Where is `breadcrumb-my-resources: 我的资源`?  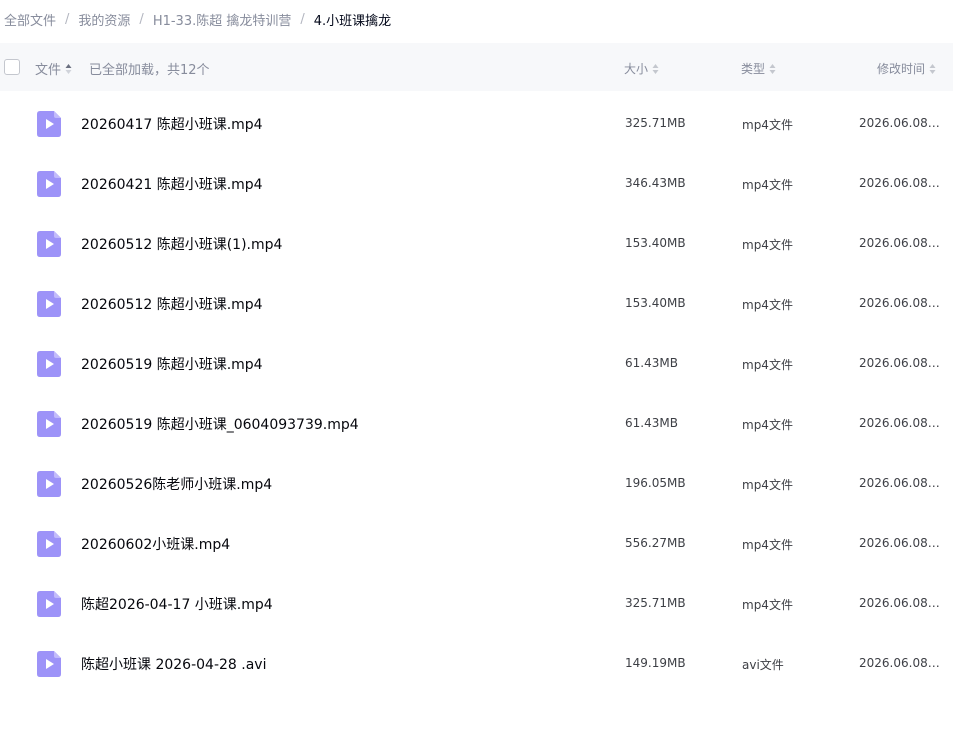
breadcrumb-my-resources: 我的资源 is located at coordinates (104, 19).